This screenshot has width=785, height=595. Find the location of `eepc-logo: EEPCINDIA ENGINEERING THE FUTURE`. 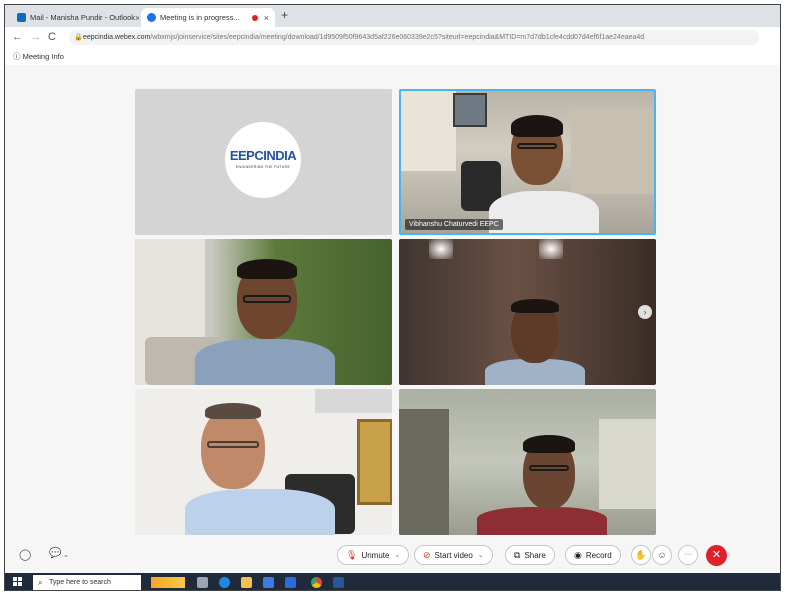

eepc-logo: EEPCINDIA ENGINEERING THE FUTURE is located at coordinates (263, 160).